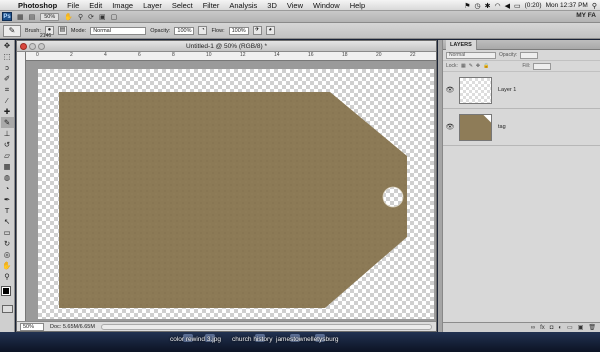 The image size is (600, 352). What do you see at coordinates (152, 5) in the screenshot?
I see `menu-layer: Layer` at bounding box center [152, 5].